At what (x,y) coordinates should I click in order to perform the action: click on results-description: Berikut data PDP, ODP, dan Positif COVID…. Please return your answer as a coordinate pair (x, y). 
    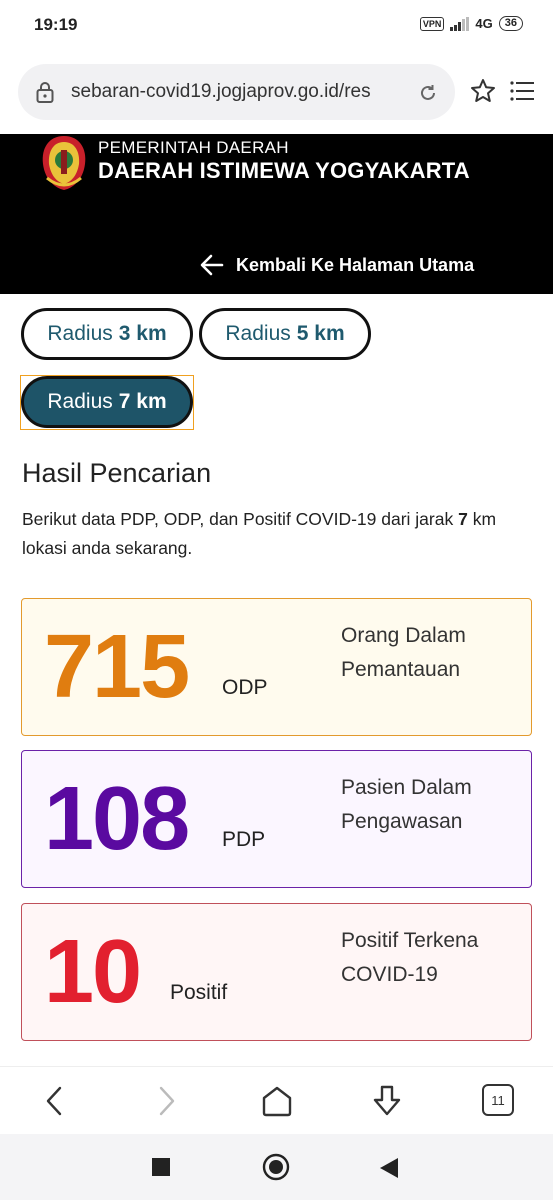
    Looking at the image, I should click on (277, 534).